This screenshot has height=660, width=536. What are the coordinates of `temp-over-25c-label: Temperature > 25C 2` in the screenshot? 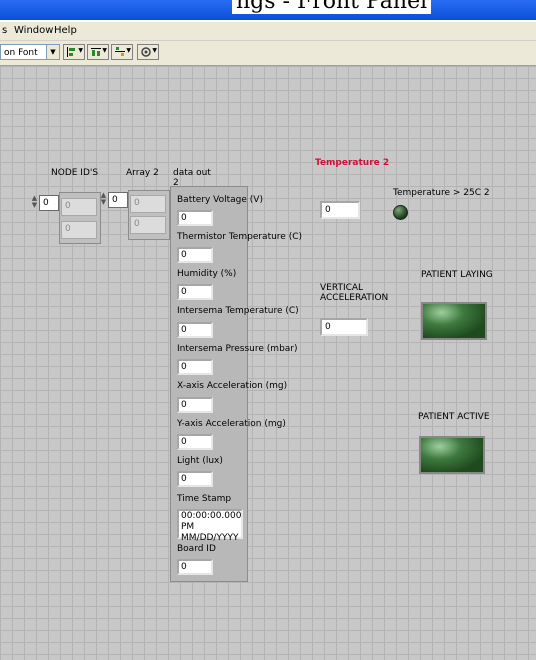 It's located at (441, 193).